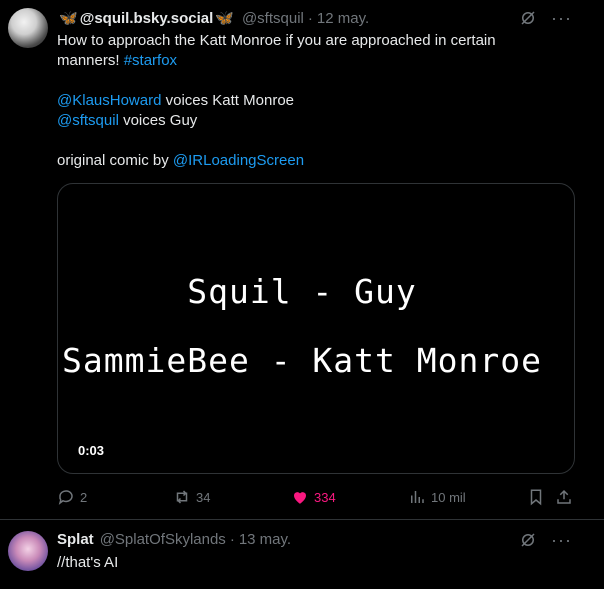  Describe the element at coordinates (91, 450) in the screenshot. I see `video-duration: 0:03` at that location.